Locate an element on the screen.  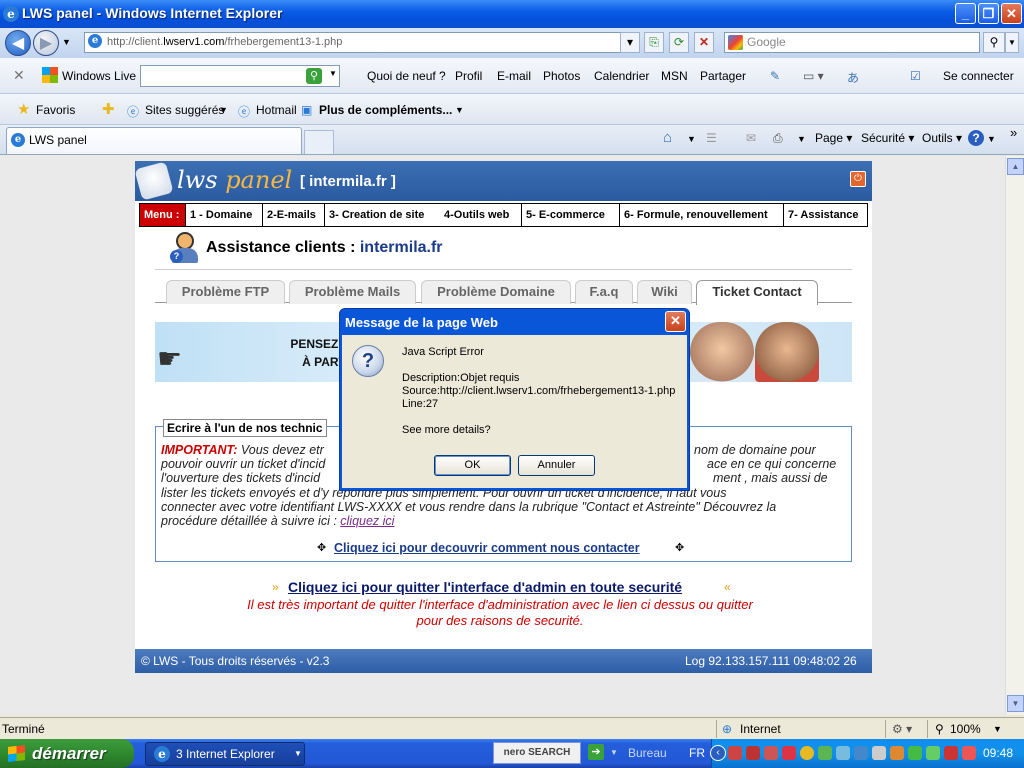
taskbar-group-dropdown-icon: ▼ is located at coordinates (298, 754).